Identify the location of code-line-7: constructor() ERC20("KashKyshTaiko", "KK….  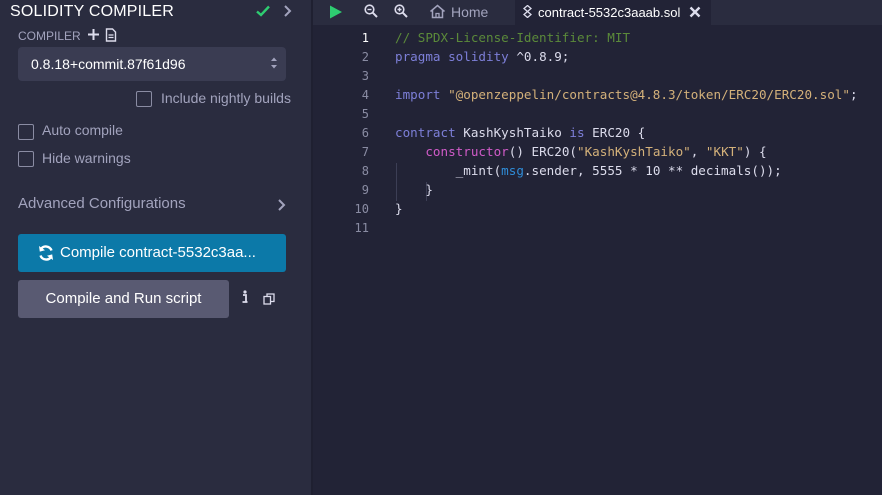
(581, 153).